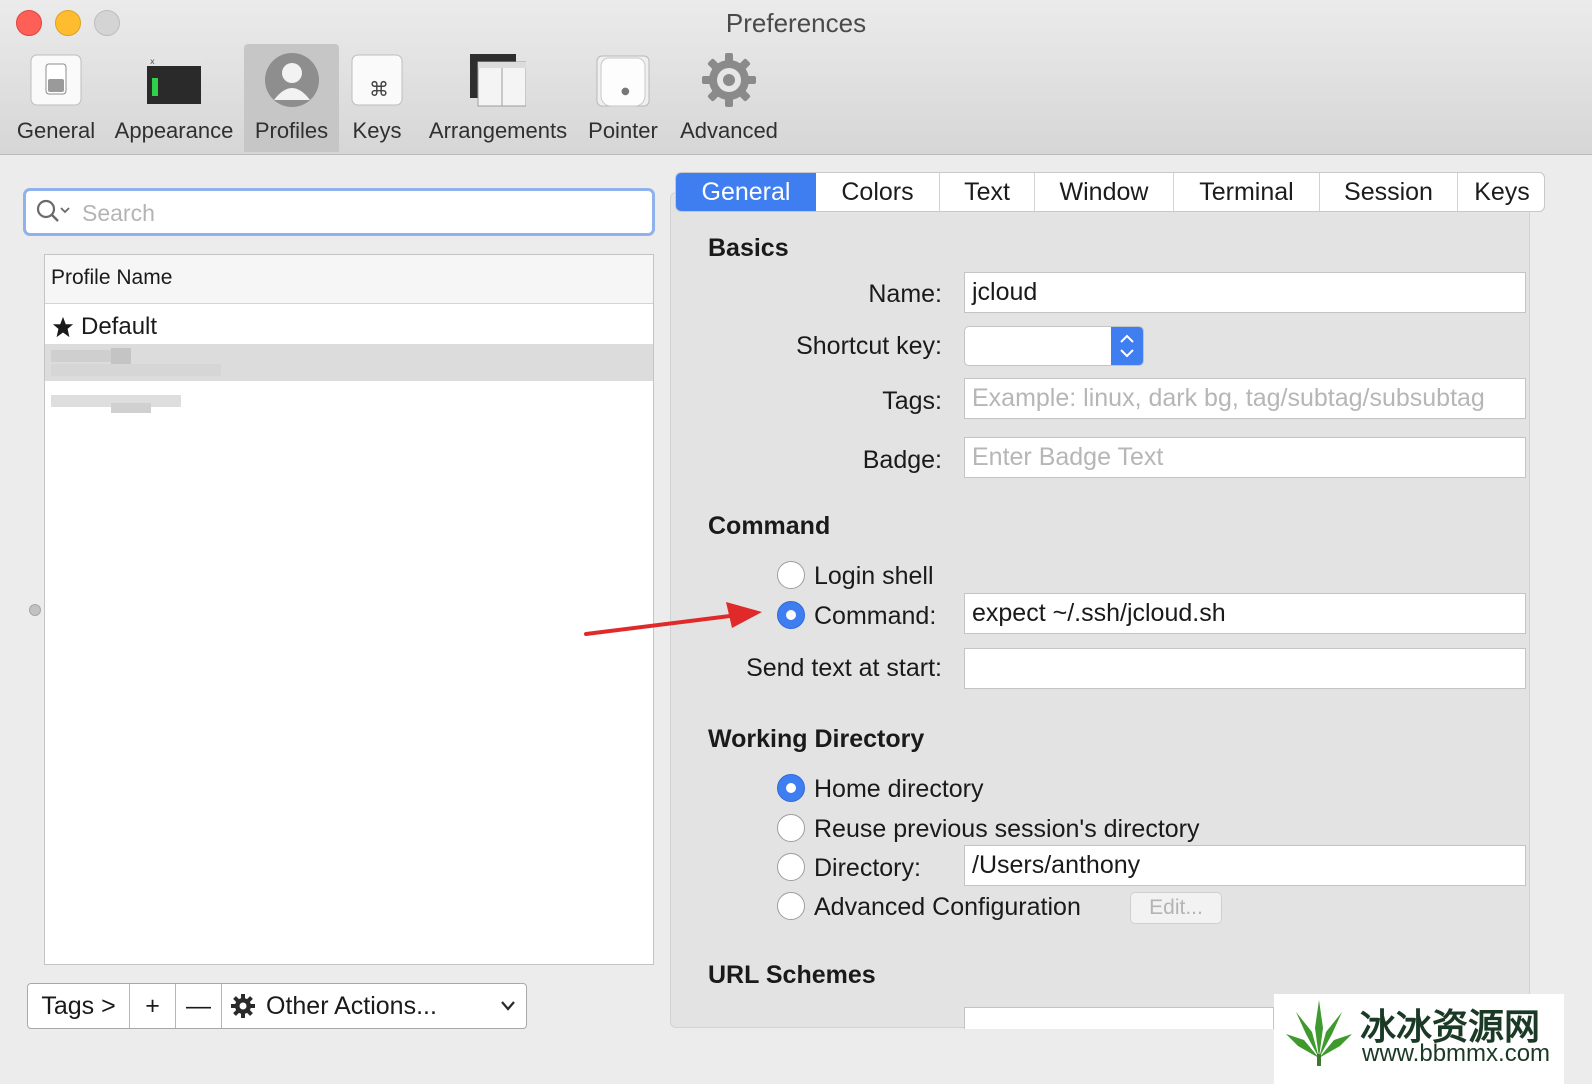 The height and width of the screenshot is (1084, 1592). I want to click on directory-field: /Users/anthony, so click(1245, 865).